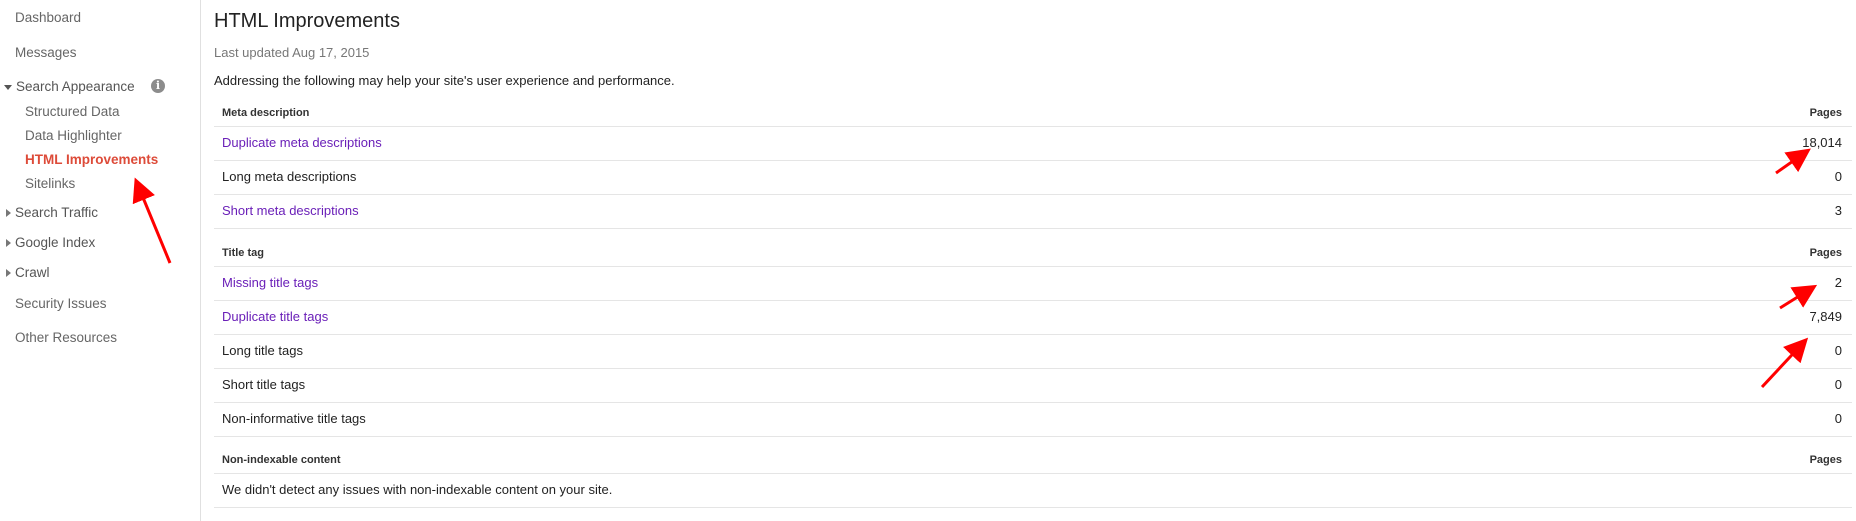 Image resolution: width=1856 pixels, height=521 pixels. Describe the element at coordinates (56, 213) in the screenshot. I see `sidebar-item-search-traffic: Search Traffic` at that location.